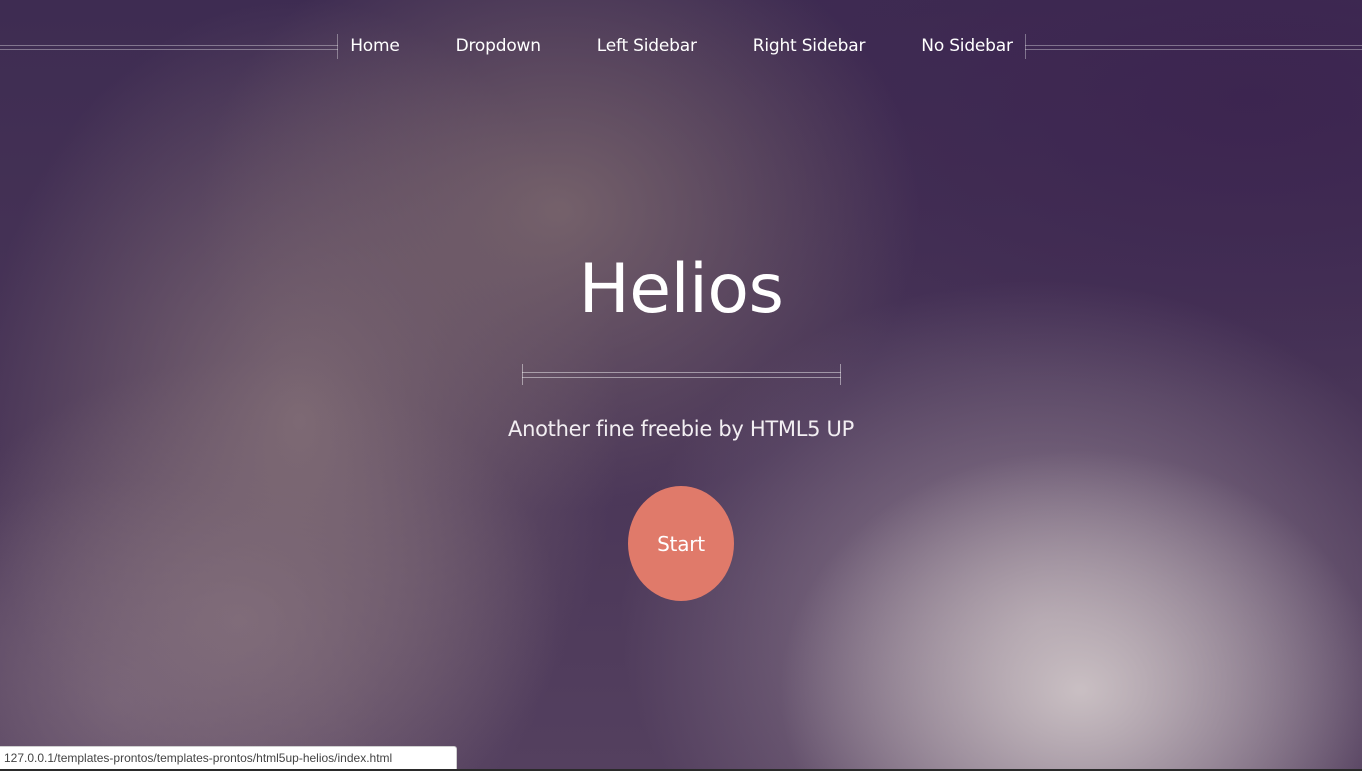 This screenshot has width=1362, height=771. I want to click on start-button: Start, so click(681, 543).